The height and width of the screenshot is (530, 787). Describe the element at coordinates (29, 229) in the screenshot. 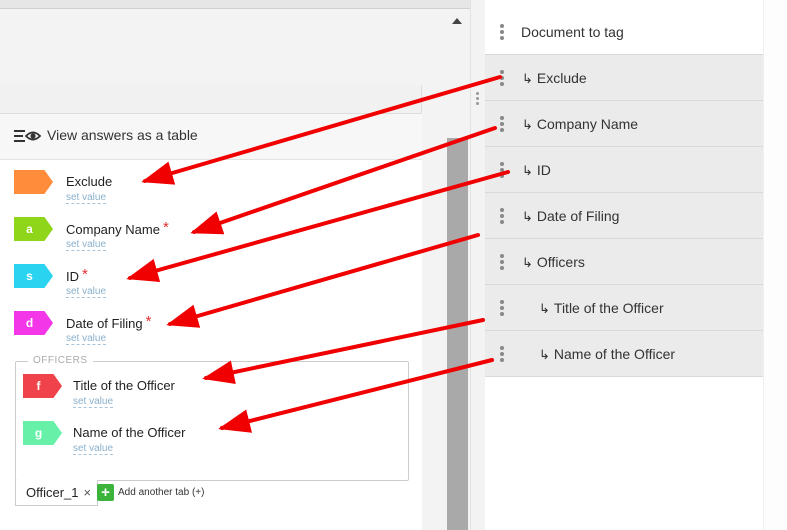

I see `tag-letter: a` at that location.